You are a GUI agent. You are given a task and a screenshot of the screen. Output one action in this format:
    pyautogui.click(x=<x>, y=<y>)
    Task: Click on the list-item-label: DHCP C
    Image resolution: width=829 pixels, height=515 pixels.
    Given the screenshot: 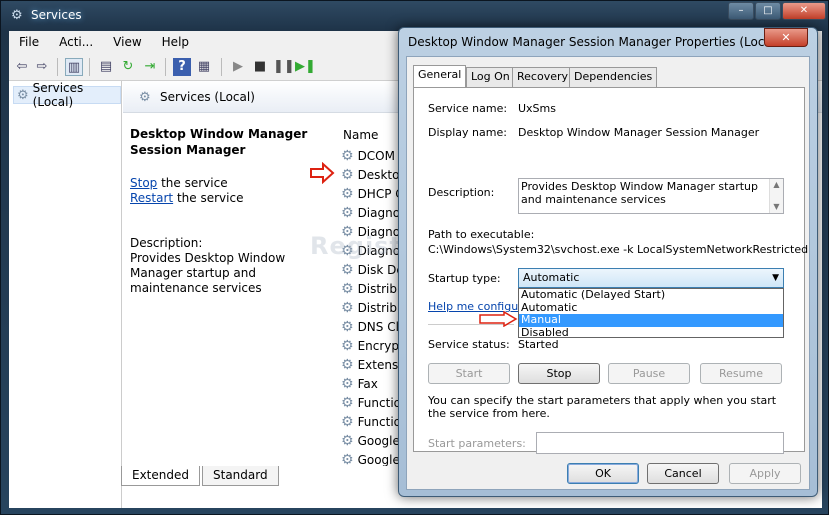 What is the action you would take?
    pyautogui.click(x=380, y=193)
    